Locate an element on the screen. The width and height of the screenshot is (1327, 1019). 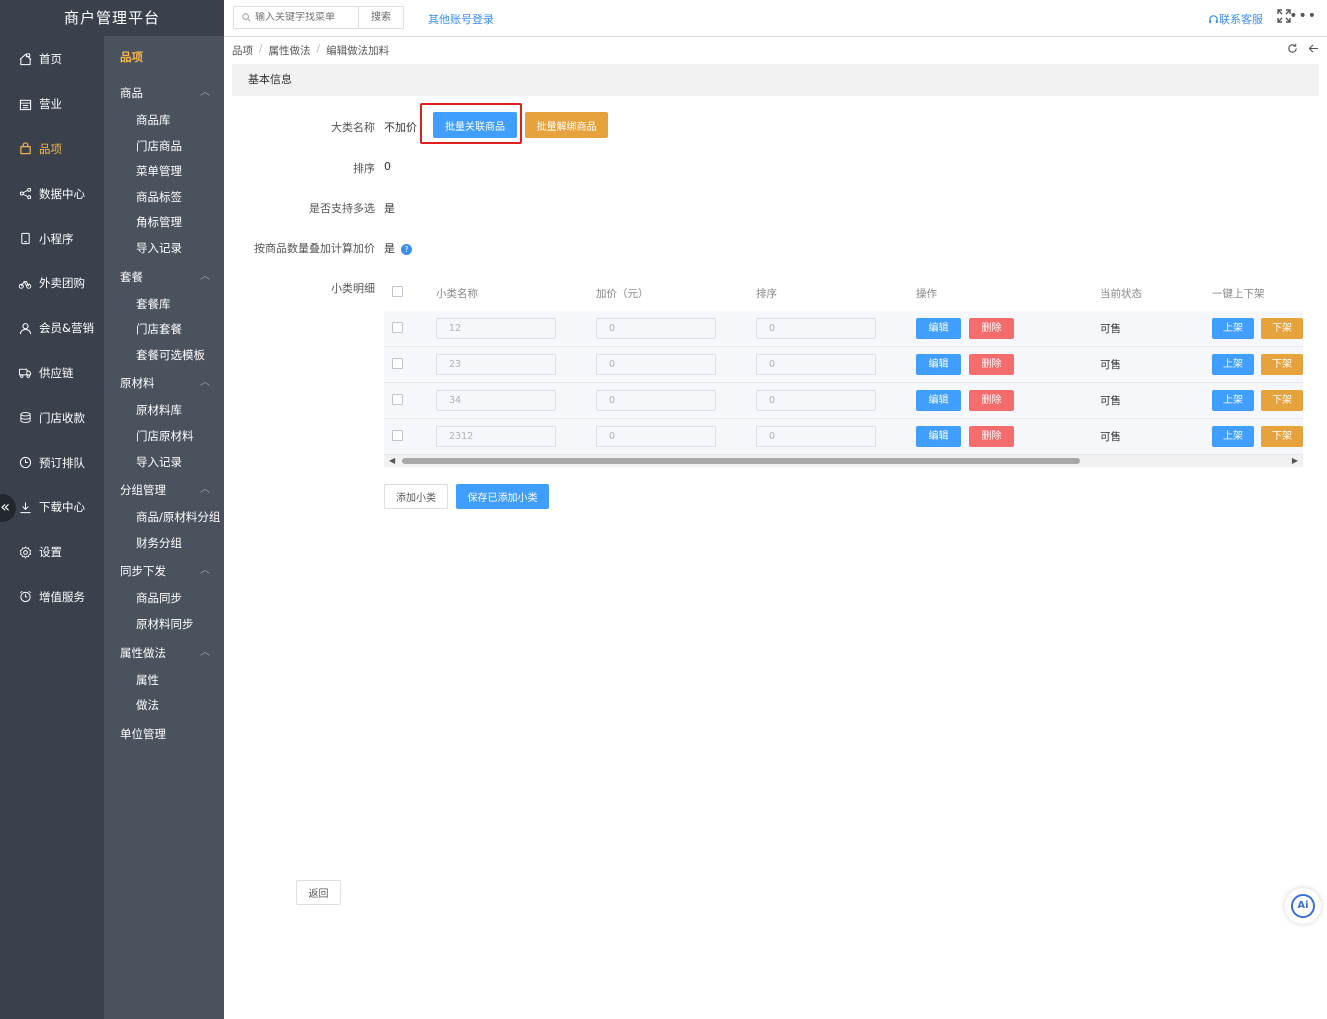
sidebar-sub-item: 角标管理 is located at coordinates (164, 223).